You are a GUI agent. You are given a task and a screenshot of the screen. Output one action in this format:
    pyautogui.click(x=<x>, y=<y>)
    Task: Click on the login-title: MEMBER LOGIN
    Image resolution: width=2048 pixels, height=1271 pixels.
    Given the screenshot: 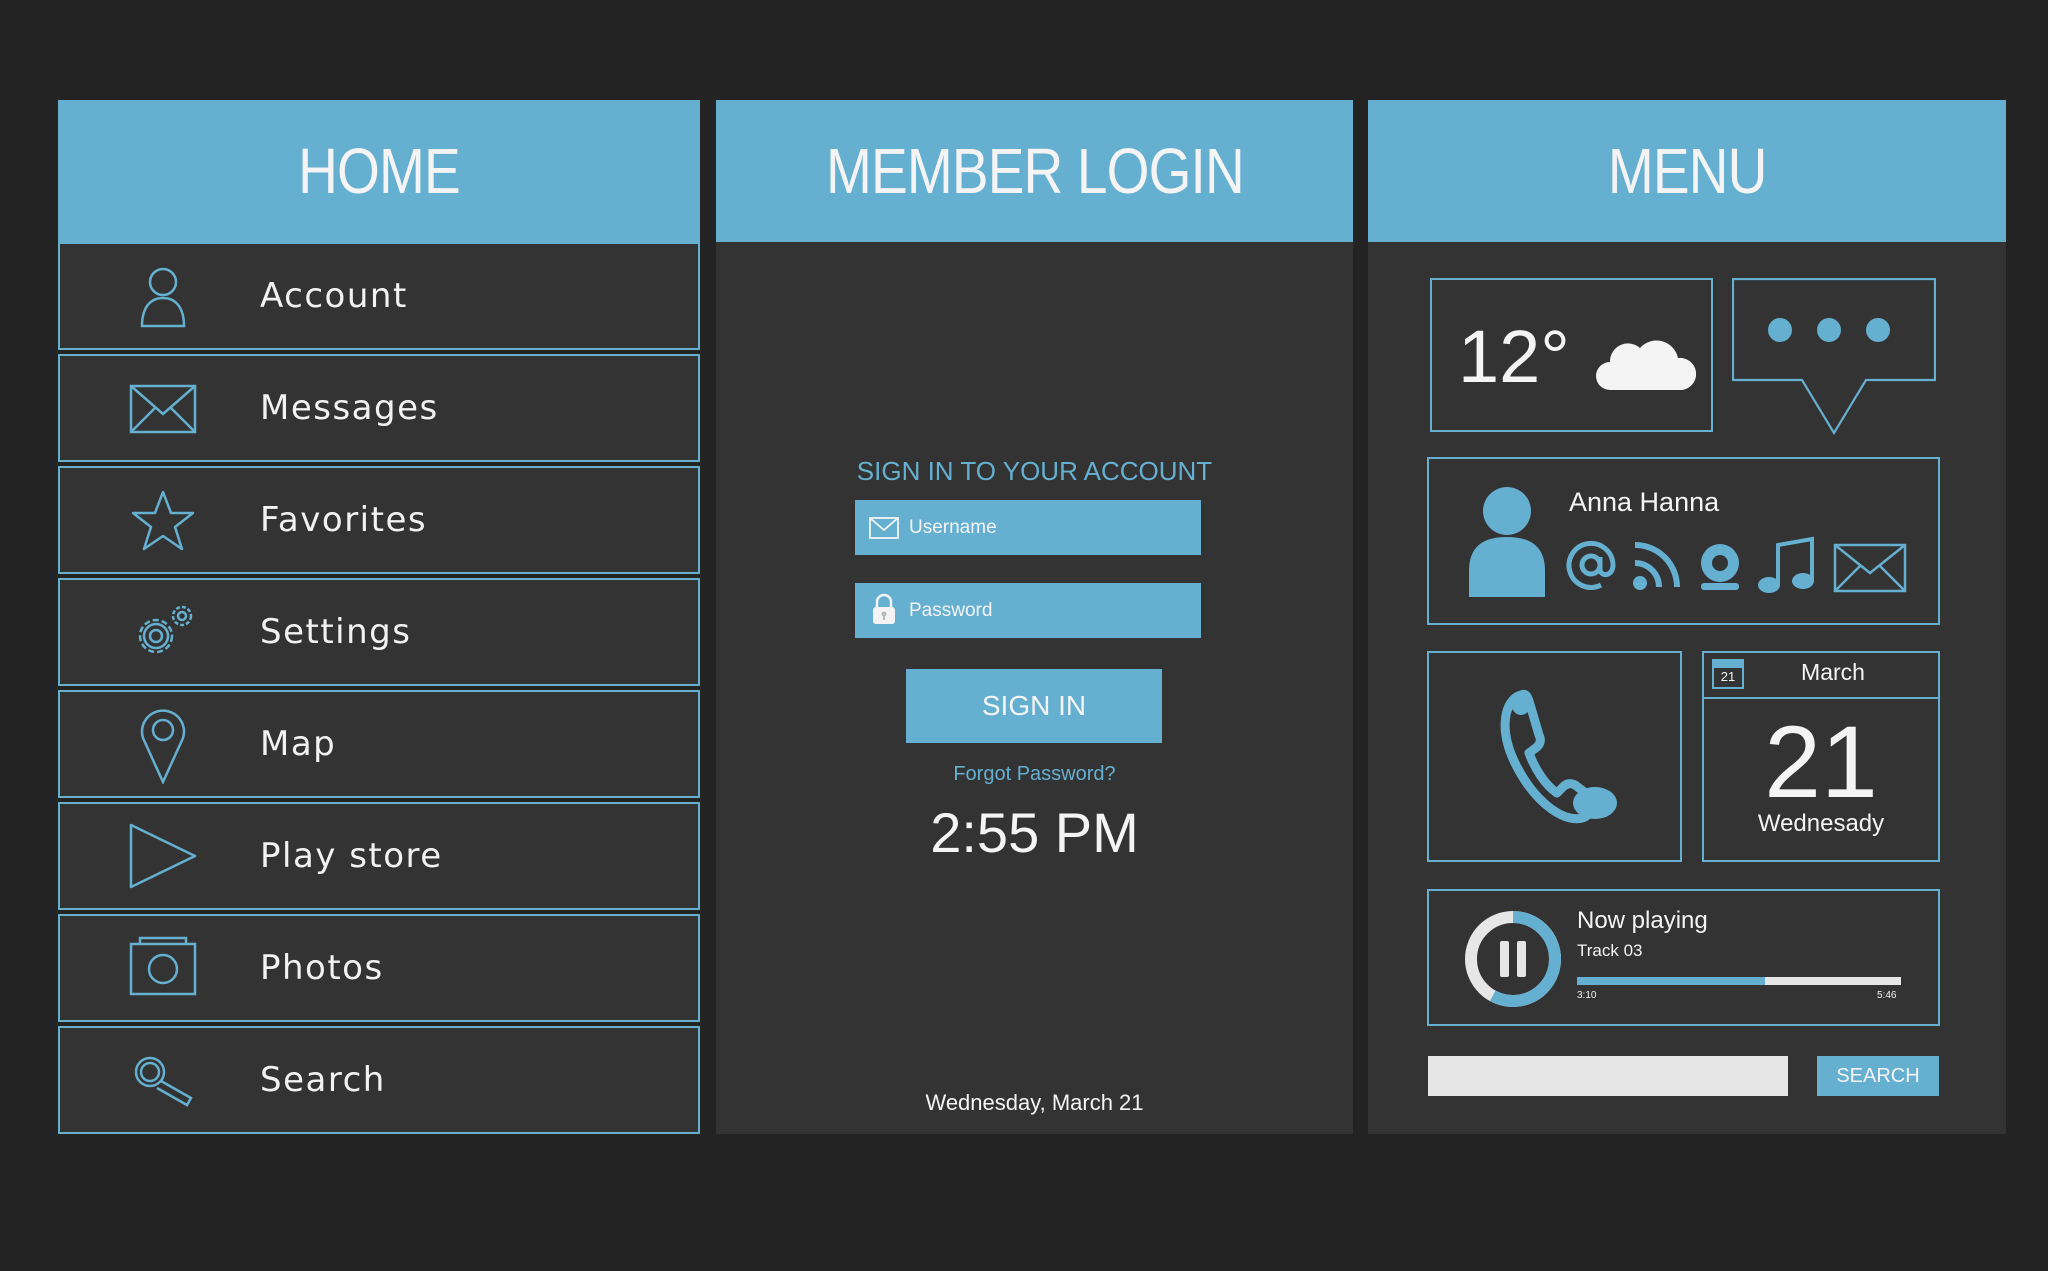 What is the action you would take?
    pyautogui.click(x=1035, y=171)
    